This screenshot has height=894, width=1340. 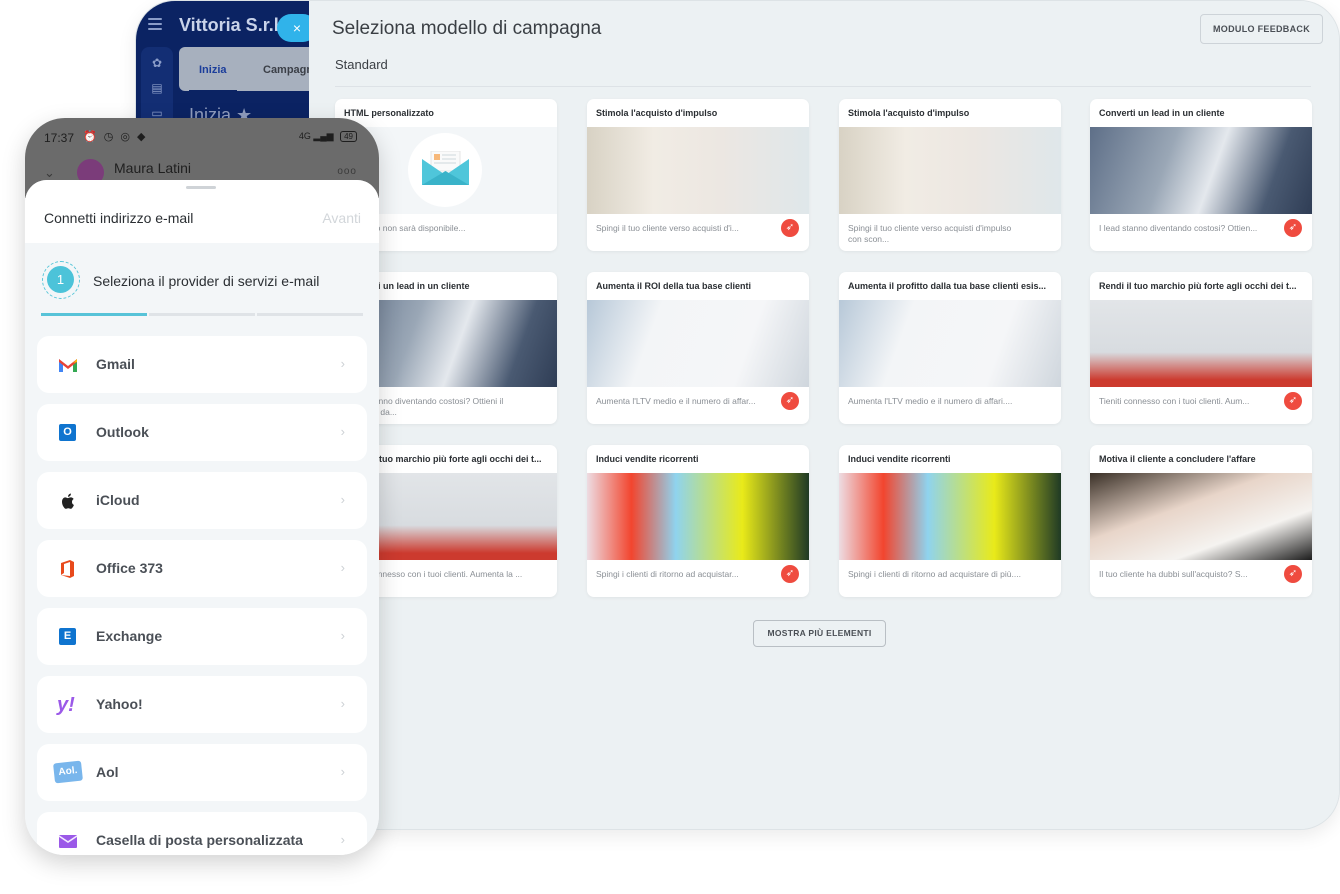 What do you see at coordinates (202, 211) in the screenshot?
I see `sheet-header: Connetti indirizzo e-mail Avanti` at bounding box center [202, 211].